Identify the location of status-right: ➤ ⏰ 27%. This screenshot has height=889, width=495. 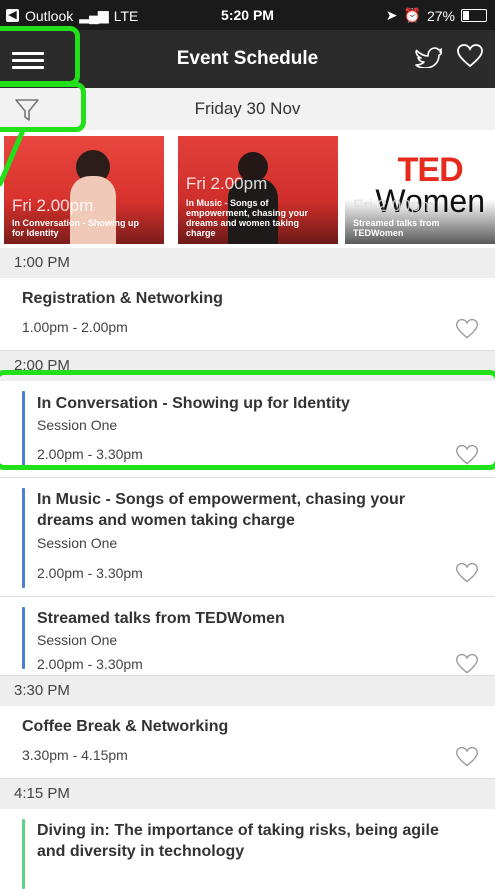
(436, 15).